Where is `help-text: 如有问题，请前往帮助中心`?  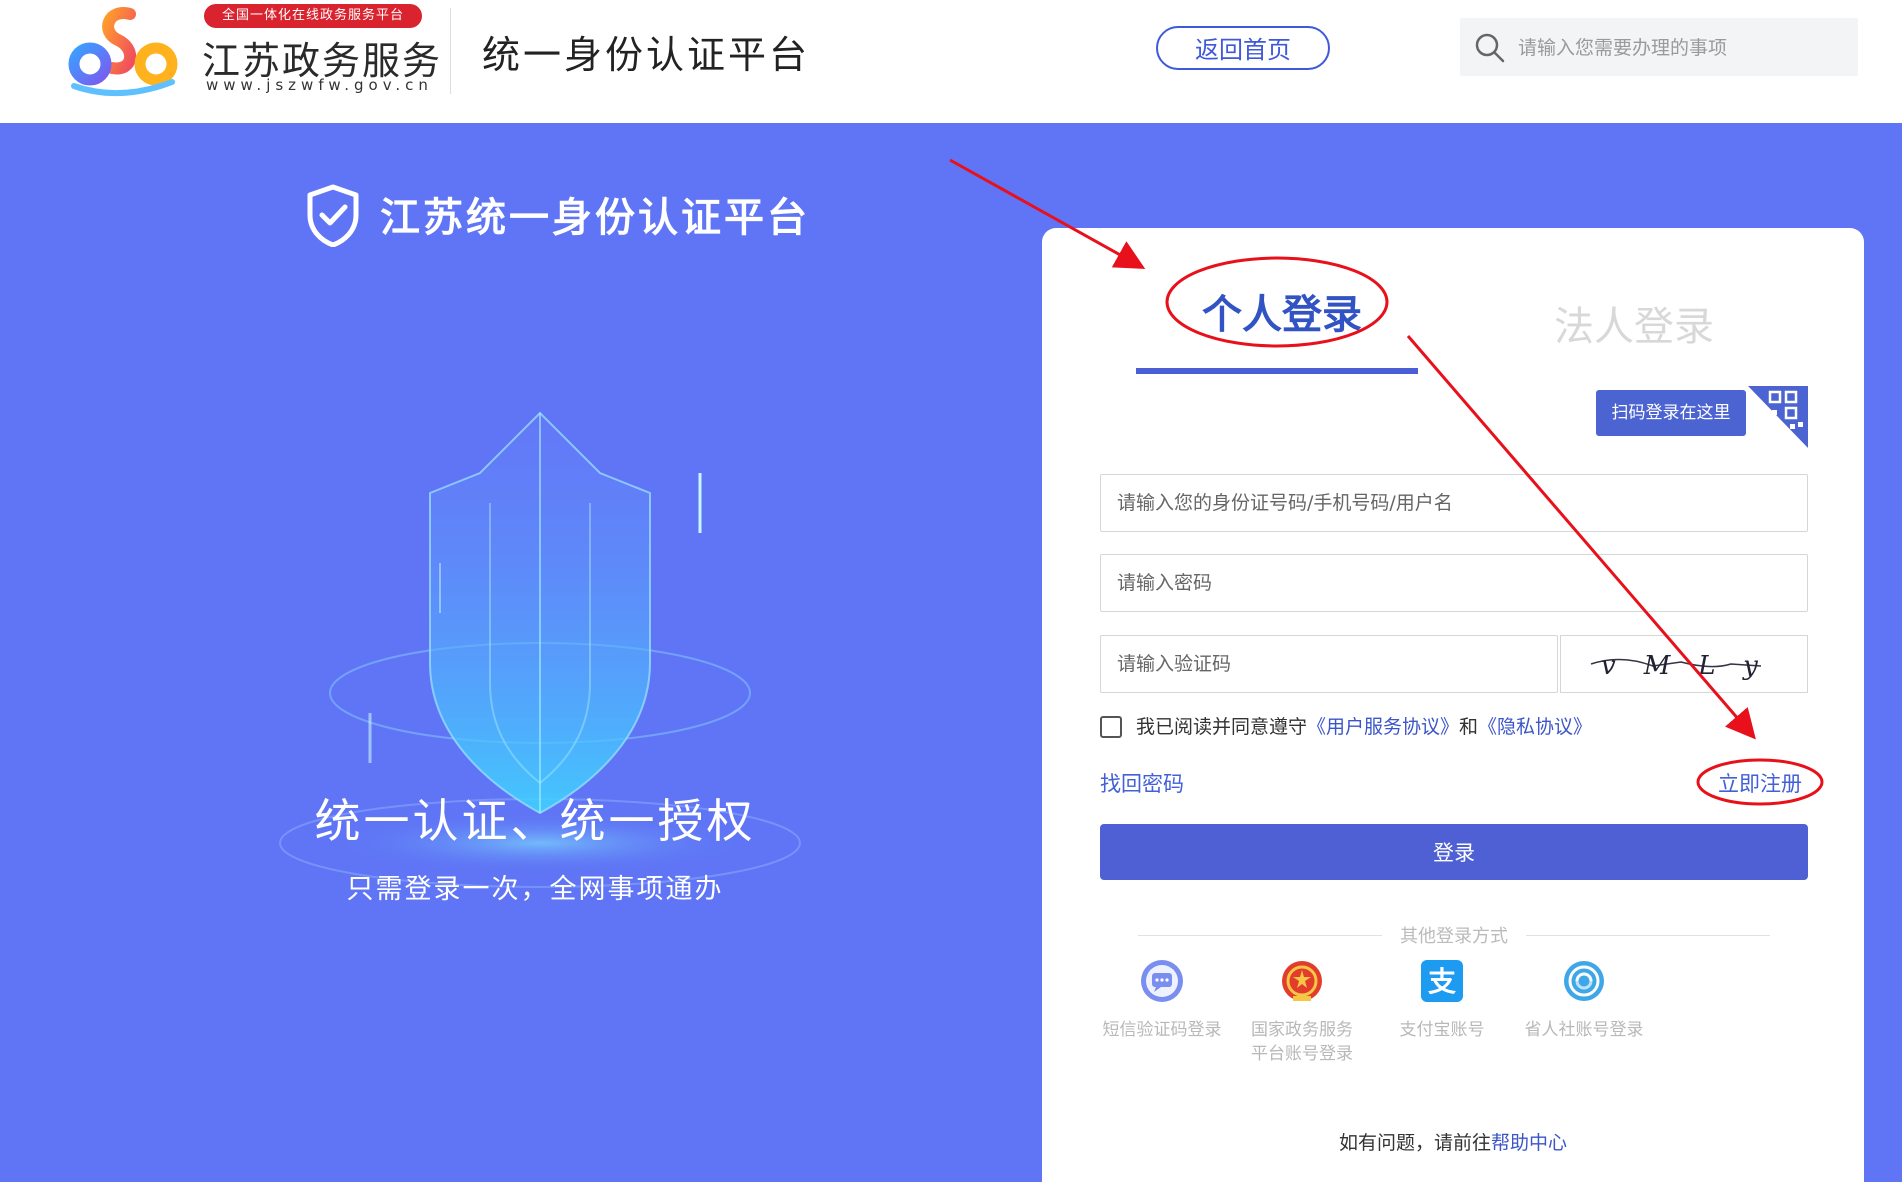 help-text: 如有问题，请前往帮助中心 is located at coordinates (1453, 1141).